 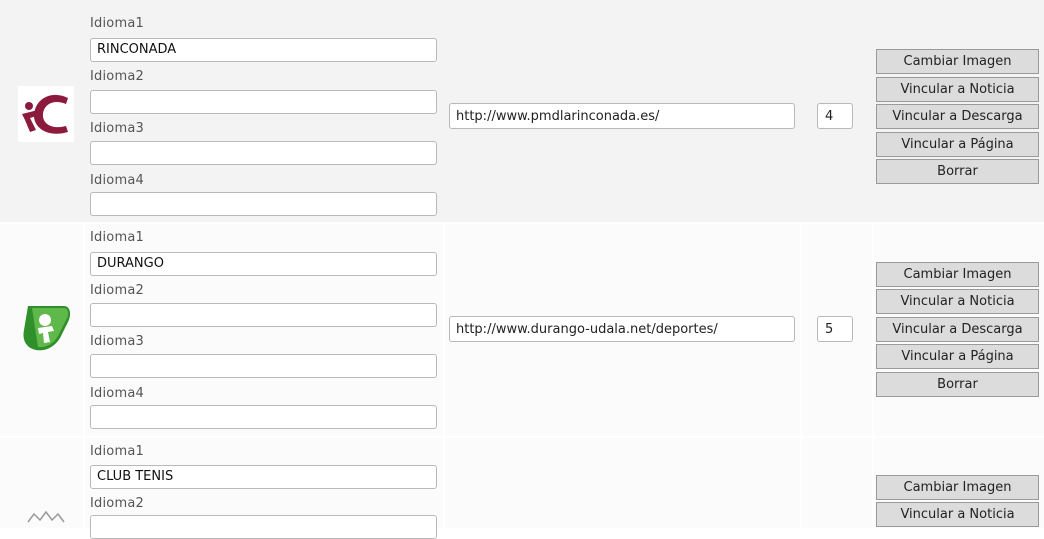 I want to click on url-cell, so click(x=622, y=483).